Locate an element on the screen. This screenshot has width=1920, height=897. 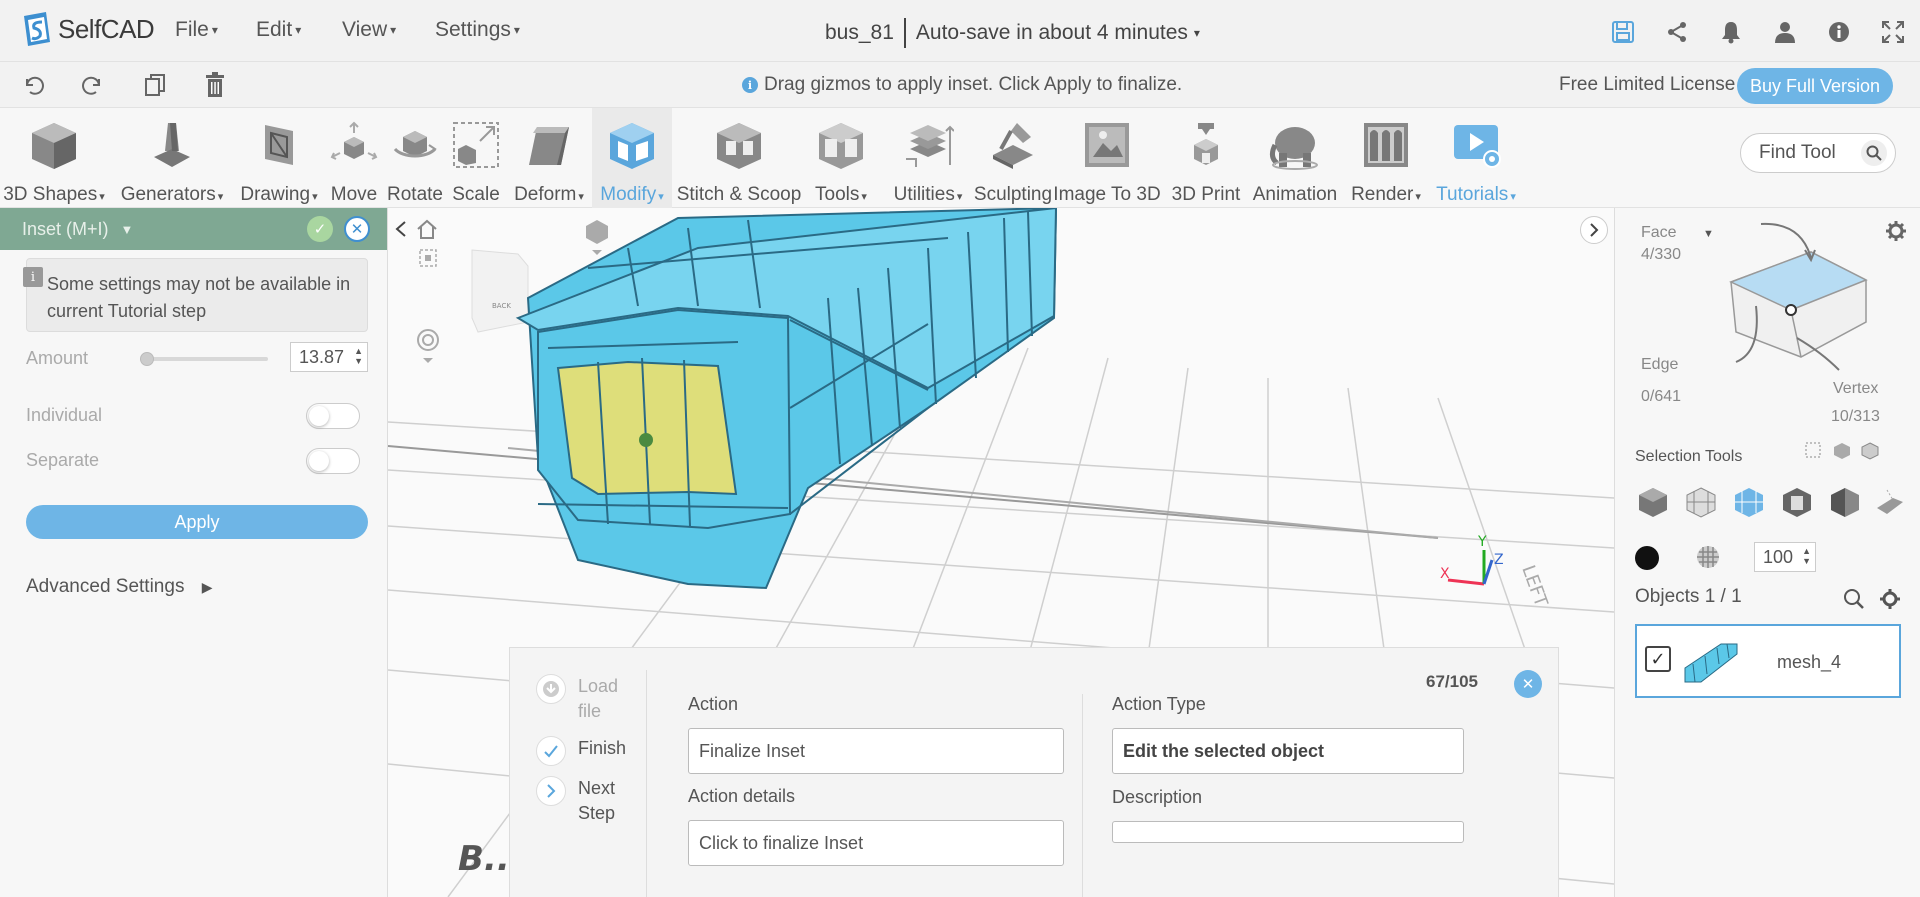
tool-label: Scale is located at coordinates (476, 194).